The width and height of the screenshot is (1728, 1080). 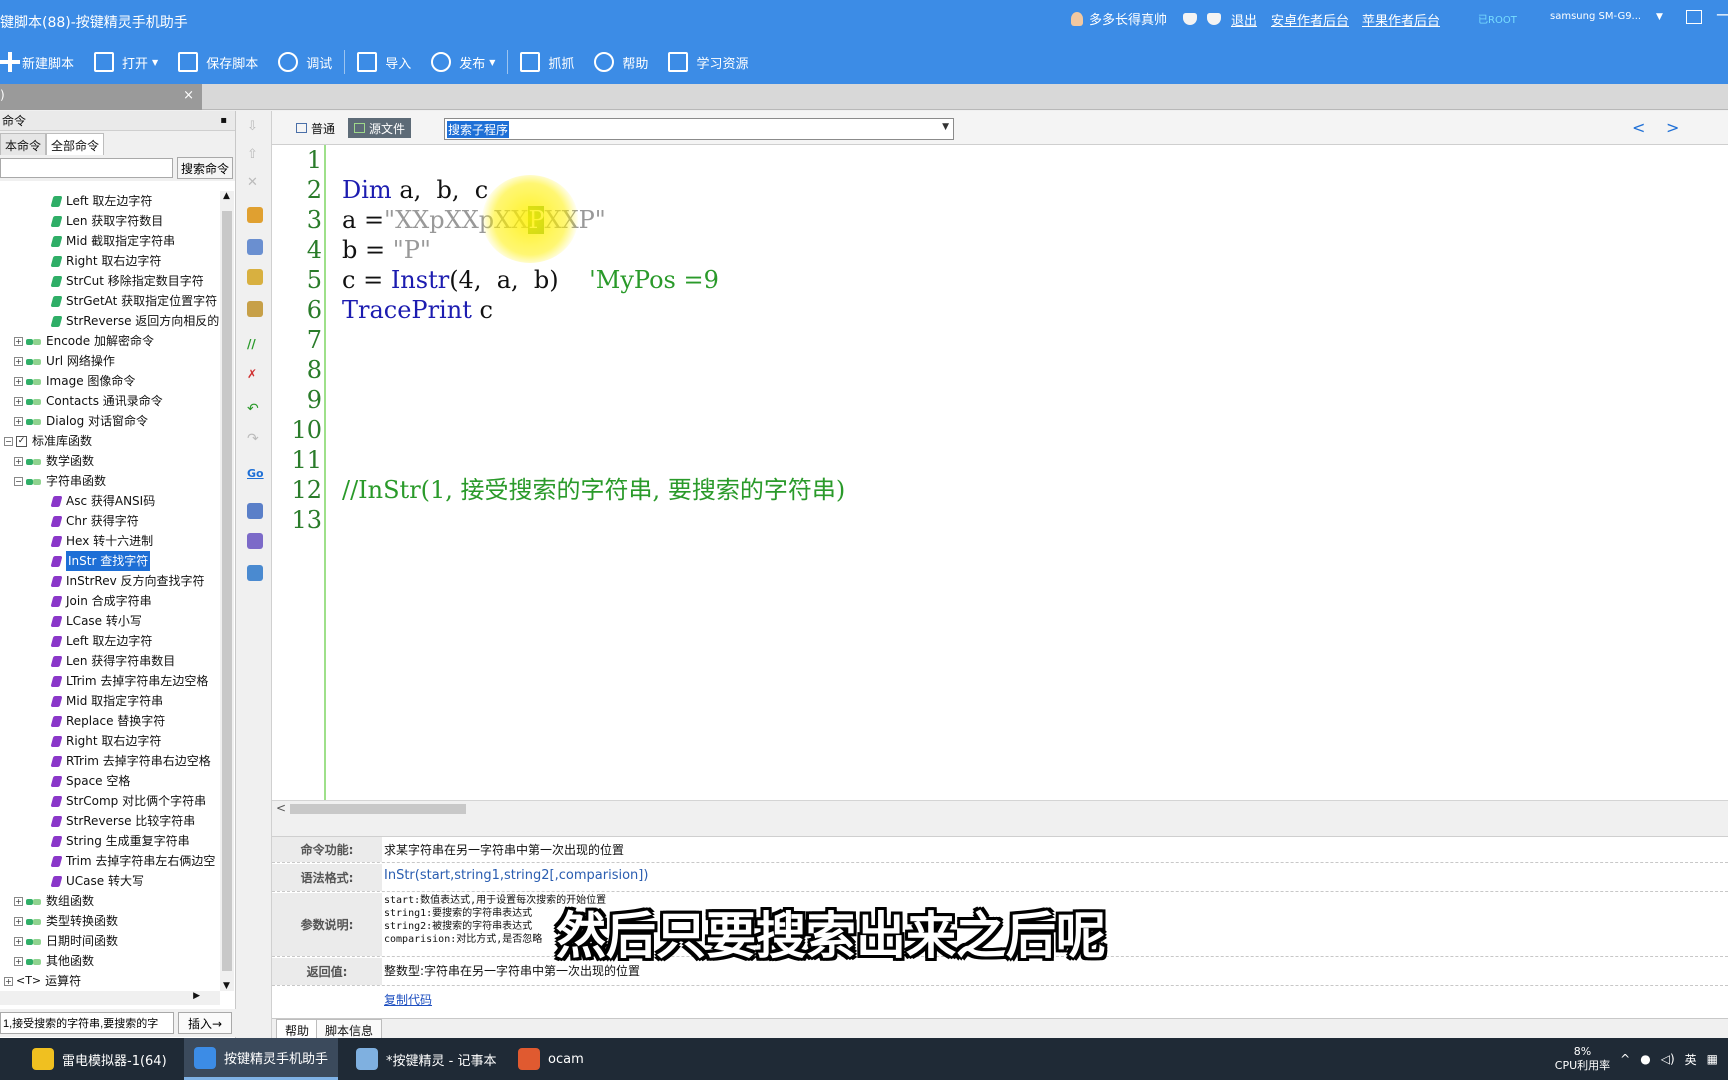 What do you see at coordinates (261, 1059) in the screenshot?
I see `taskbar-item-assistant: 按键精灵手机助手` at bounding box center [261, 1059].